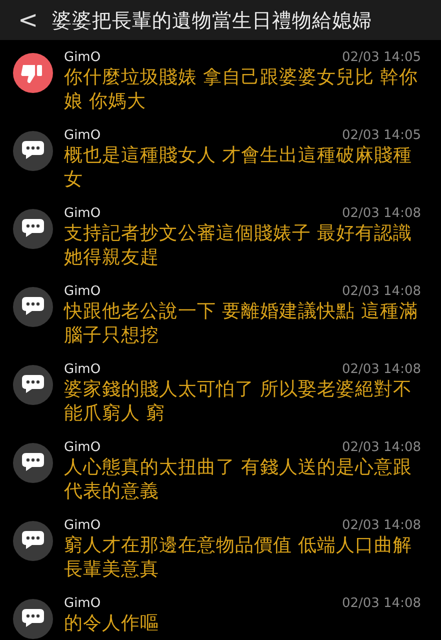 This screenshot has width=441, height=640. What do you see at coordinates (238, 558) in the screenshot?
I see `comment-text: 窮人才在那邊在意物品價值 低端人口曲解長輩美意真` at bounding box center [238, 558].